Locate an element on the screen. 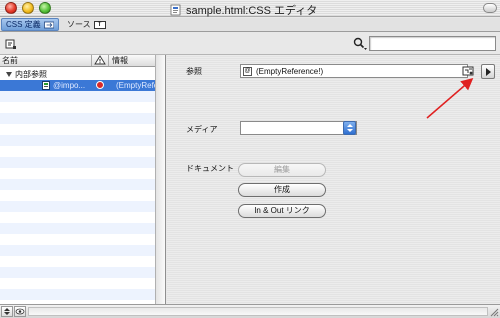 This screenshot has width=500, height=318. bottom-status-bar is located at coordinates (250, 311).